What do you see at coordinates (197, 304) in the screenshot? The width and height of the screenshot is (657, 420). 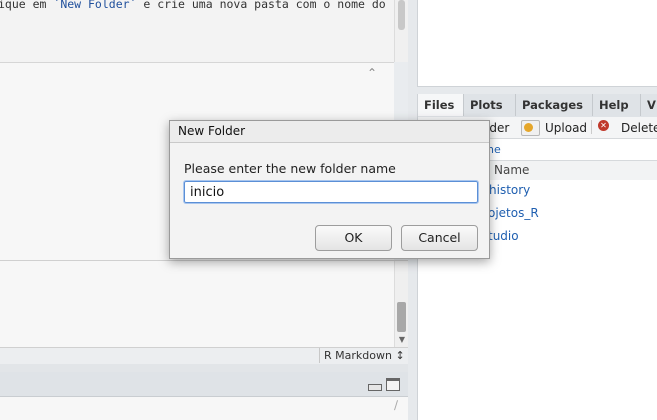 I see `editor-lower-area` at bounding box center [197, 304].